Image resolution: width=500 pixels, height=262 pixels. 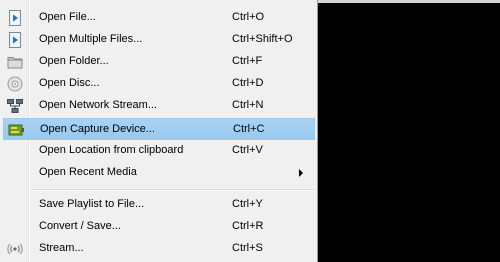 What do you see at coordinates (248, 17) in the screenshot?
I see `menu-item-shortcut: Ctrl+O` at bounding box center [248, 17].